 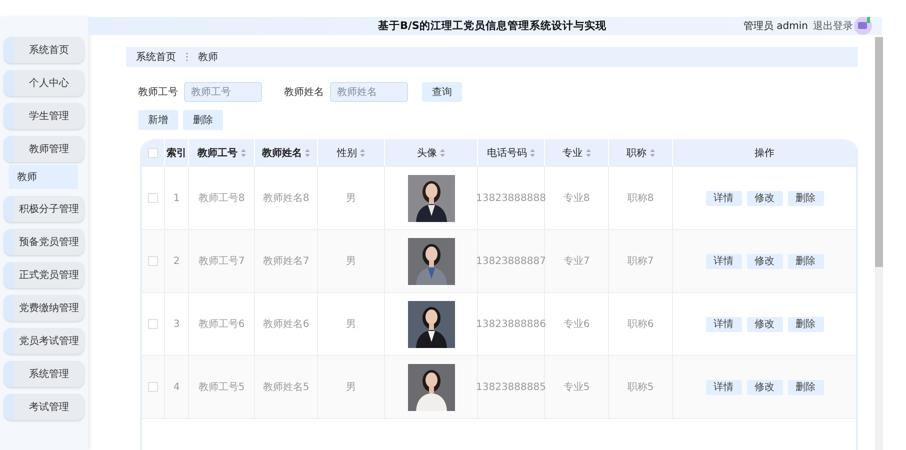 What do you see at coordinates (153, 153) in the screenshot?
I see `select-all-checkbox` at bounding box center [153, 153].